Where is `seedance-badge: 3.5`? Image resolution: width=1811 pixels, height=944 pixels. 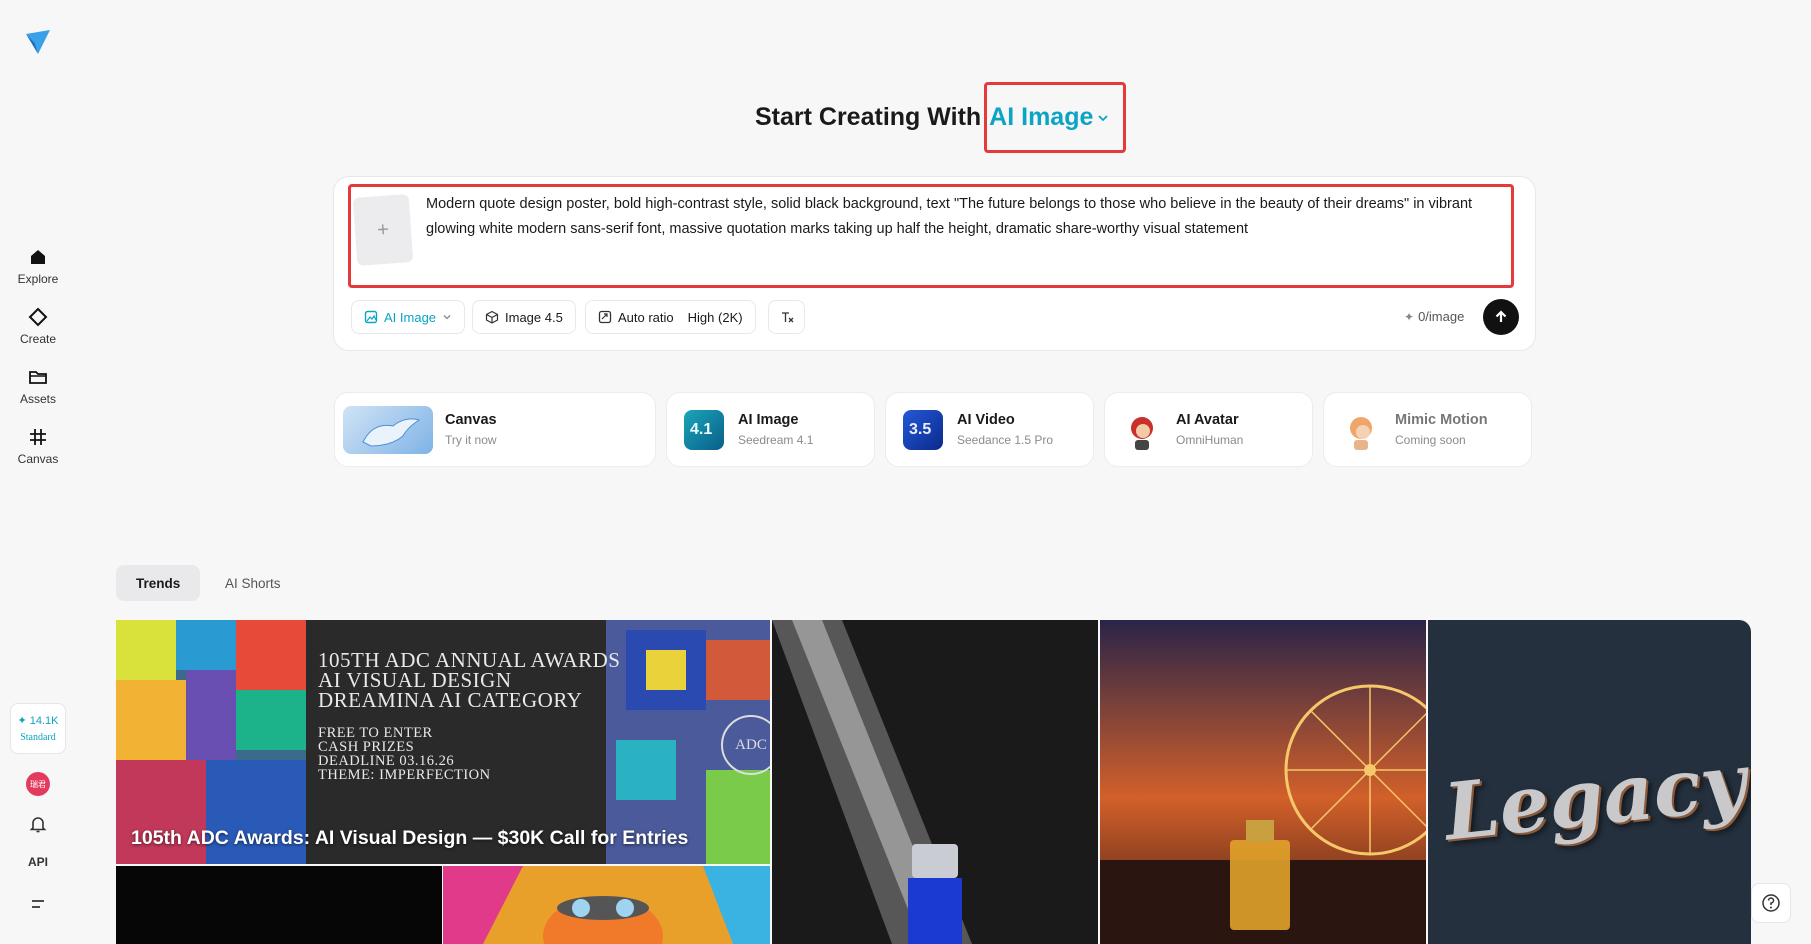
seedance-badge: 3.5 is located at coordinates (923, 429).